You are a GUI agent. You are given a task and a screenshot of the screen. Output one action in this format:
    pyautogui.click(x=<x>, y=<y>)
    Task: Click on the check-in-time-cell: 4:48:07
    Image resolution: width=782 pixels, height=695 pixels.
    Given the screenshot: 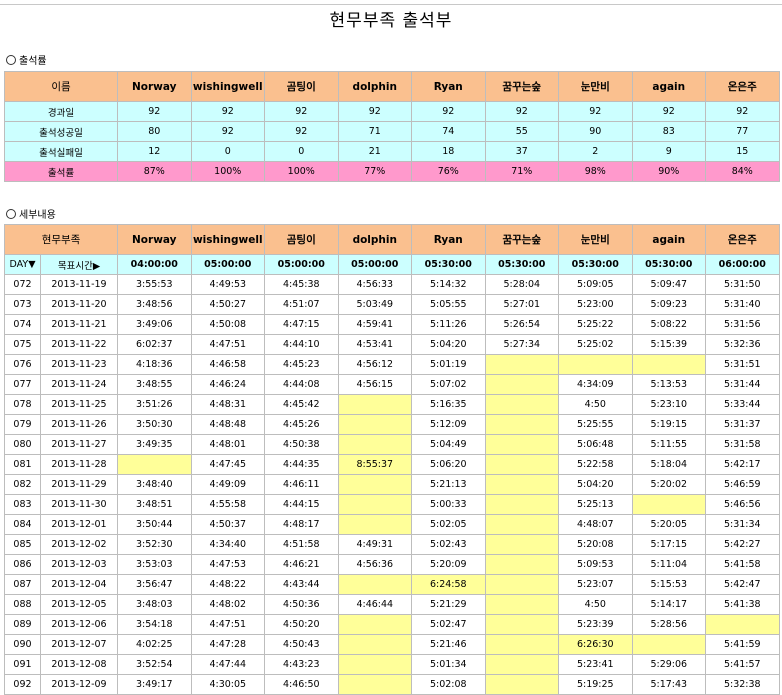 What is the action you would take?
    pyautogui.click(x=595, y=524)
    